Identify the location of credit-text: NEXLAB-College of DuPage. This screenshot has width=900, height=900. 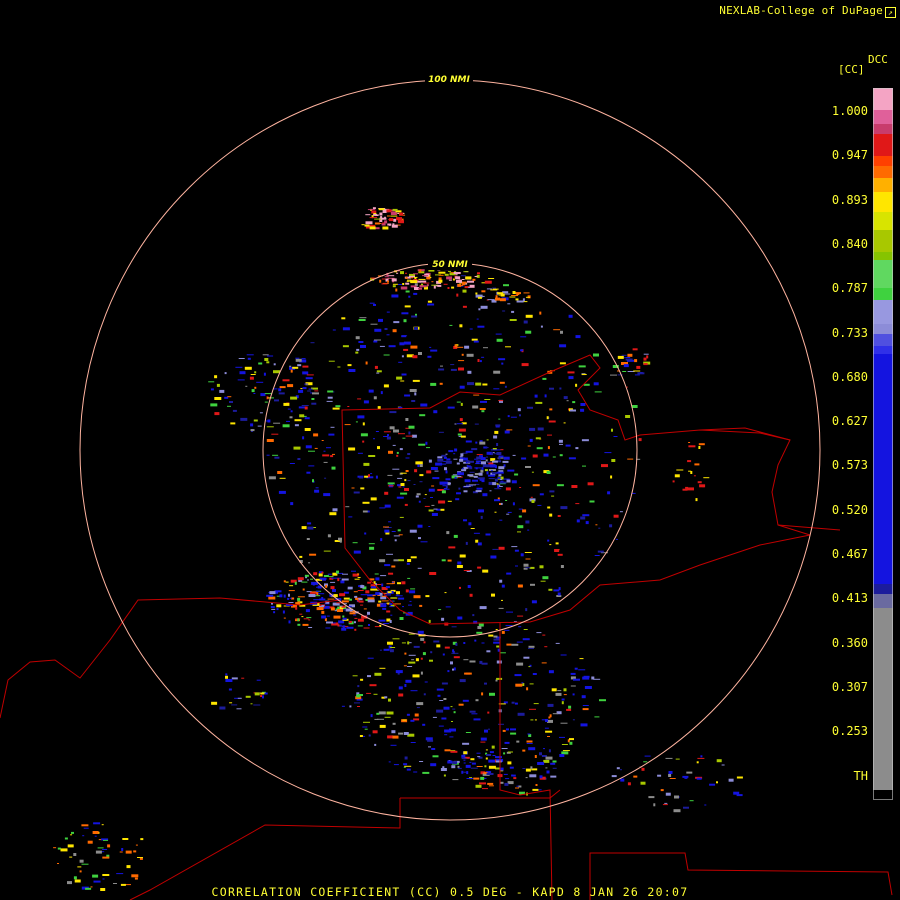
(801, 10).